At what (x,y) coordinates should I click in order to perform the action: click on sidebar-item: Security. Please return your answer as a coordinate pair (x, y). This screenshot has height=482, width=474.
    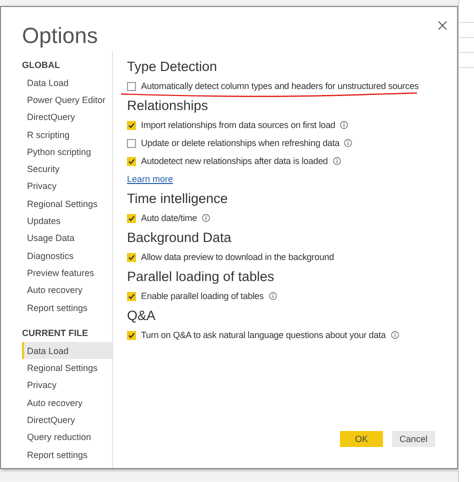
    Looking at the image, I should click on (67, 169).